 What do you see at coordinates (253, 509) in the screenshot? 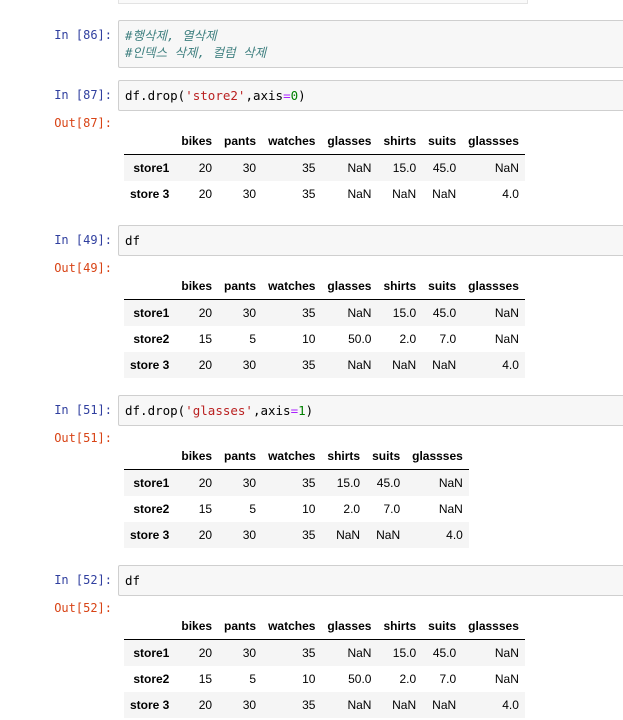
I see `table-cell: 5` at bounding box center [253, 509].